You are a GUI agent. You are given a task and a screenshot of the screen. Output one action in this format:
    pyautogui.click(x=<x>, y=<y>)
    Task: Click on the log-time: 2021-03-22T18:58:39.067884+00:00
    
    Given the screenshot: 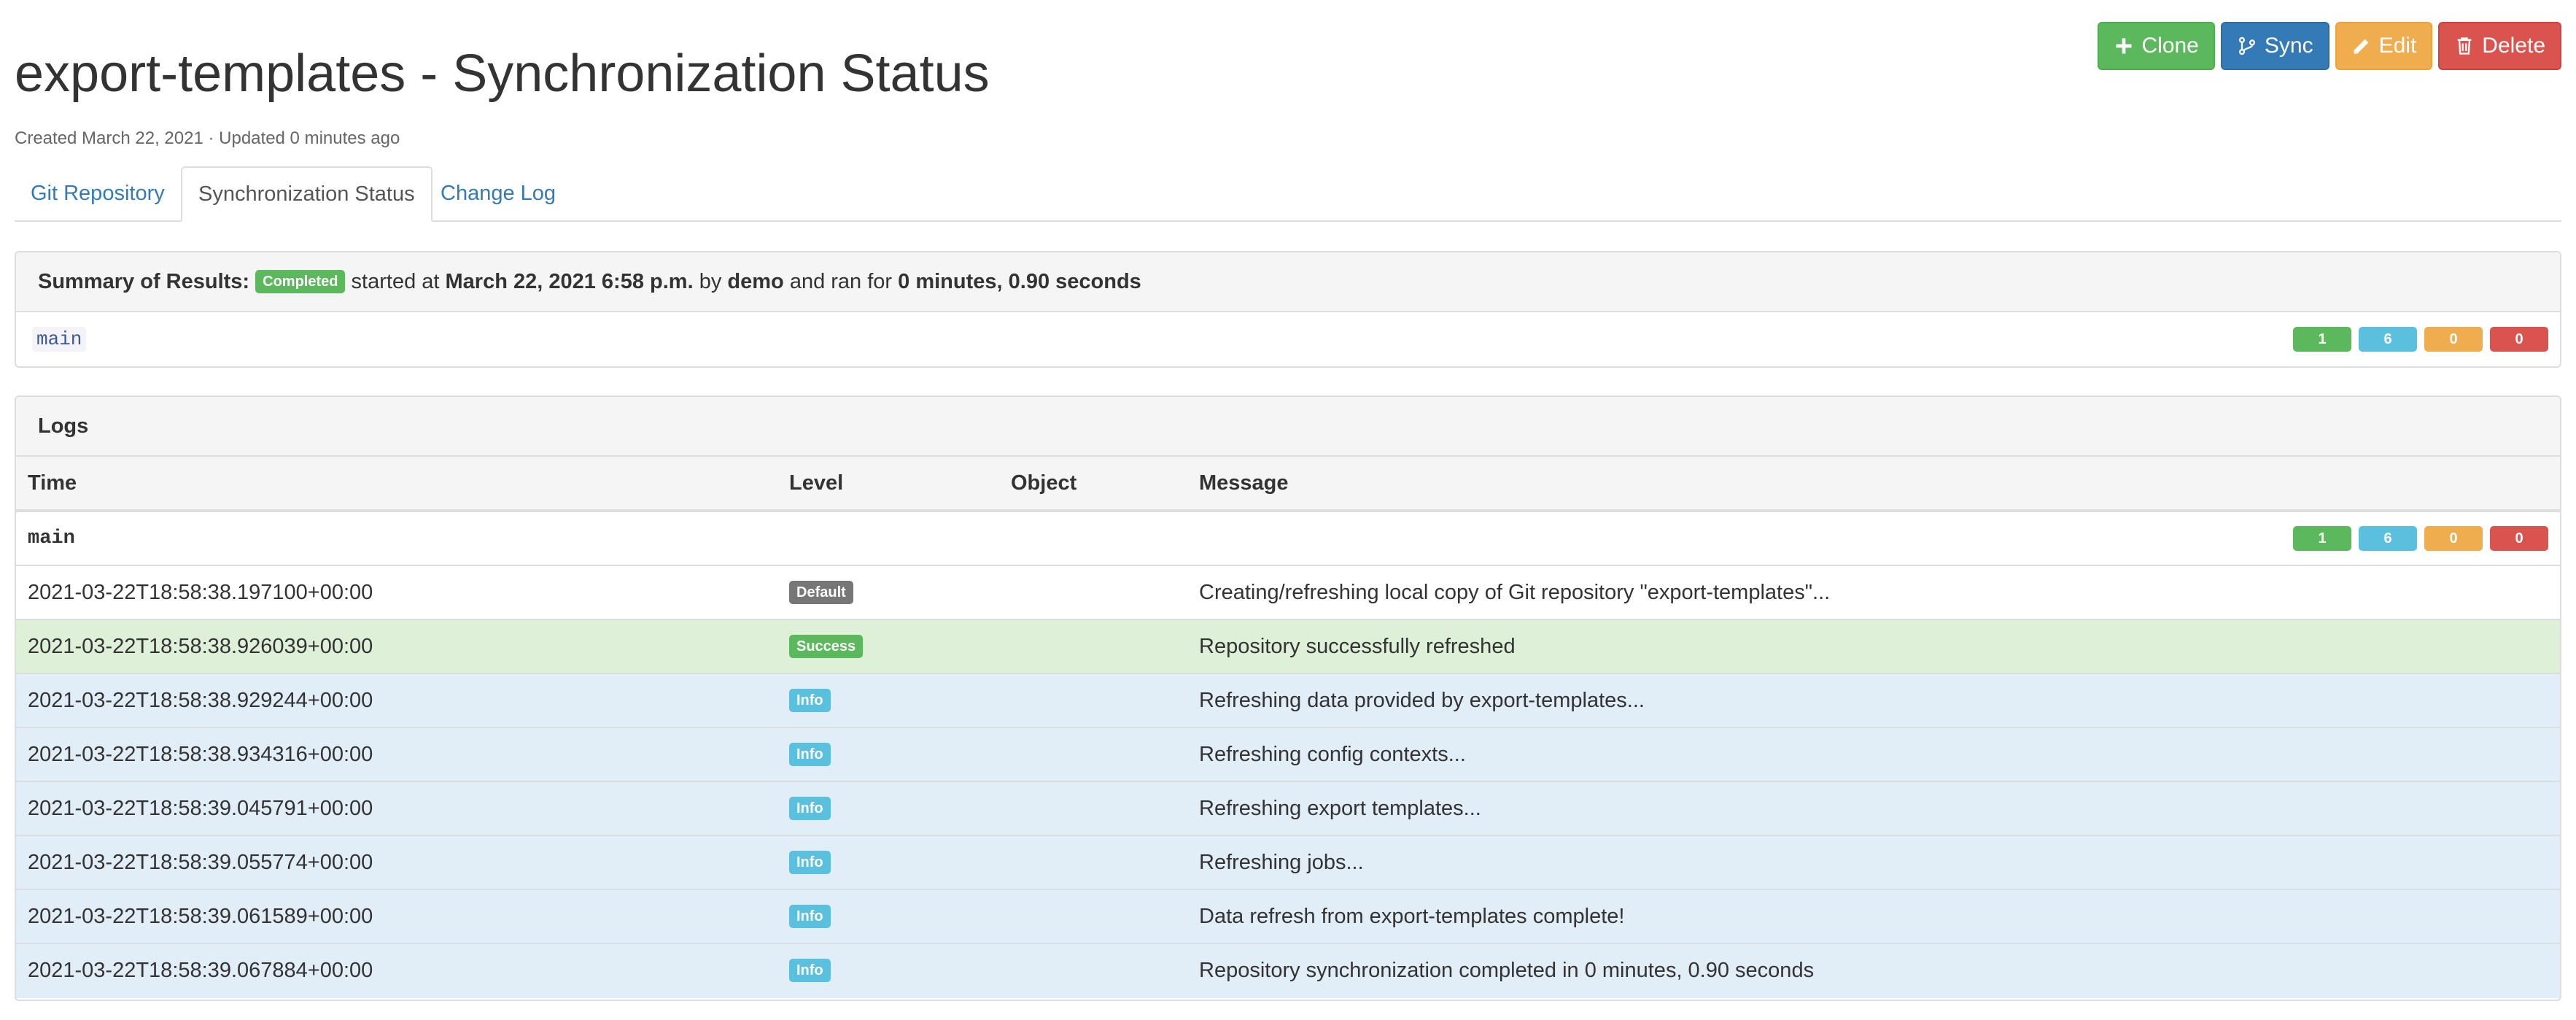 What is the action you would take?
    pyautogui.click(x=201, y=970)
    